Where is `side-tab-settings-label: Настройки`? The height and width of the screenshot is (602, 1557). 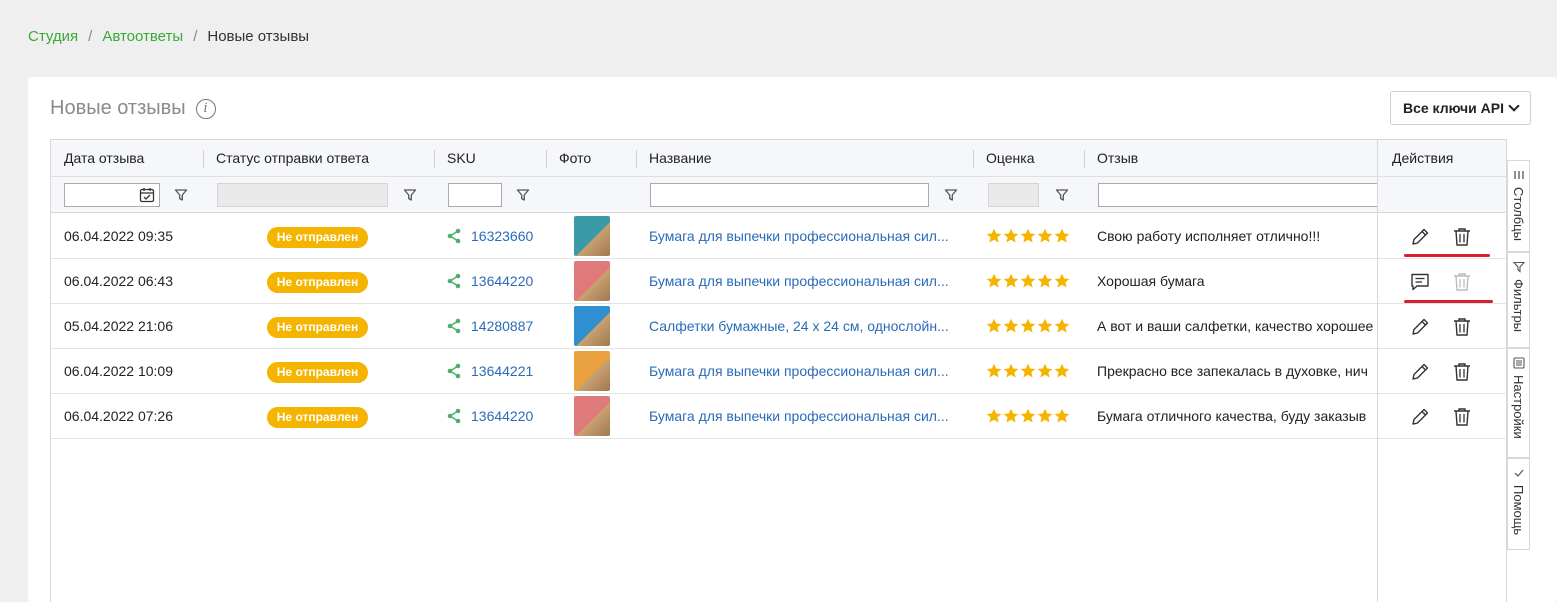
side-tab-settings-label: Настройки is located at coordinates (1518, 407).